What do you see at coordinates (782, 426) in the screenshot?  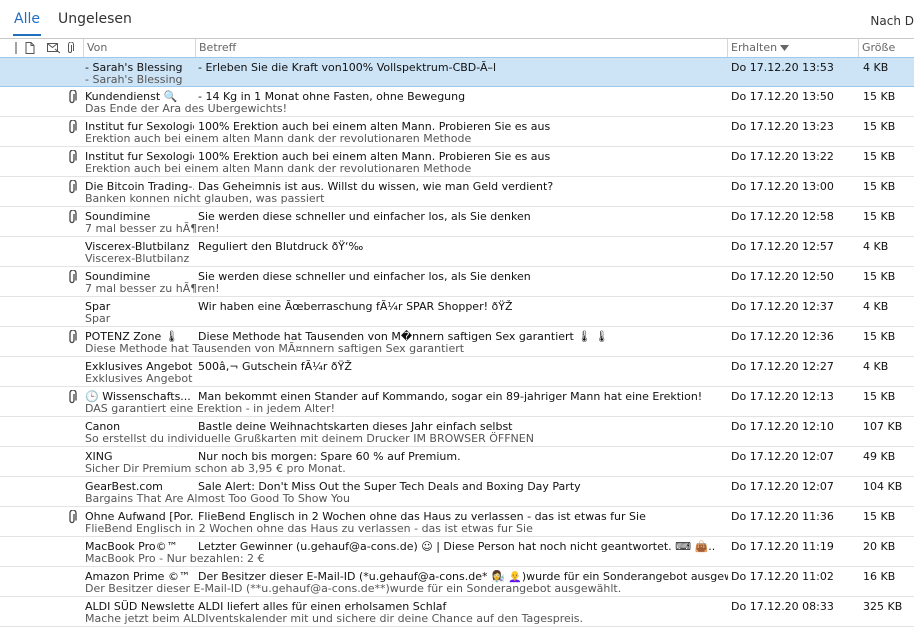 I see `message-date: Do 17.12.20 12:10` at bounding box center [782, 426].